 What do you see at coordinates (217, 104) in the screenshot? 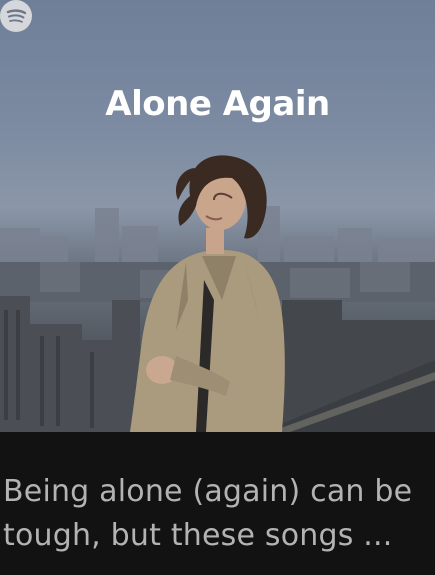
I see `cover-title: Alone Again` at bounding box center [217, 104].